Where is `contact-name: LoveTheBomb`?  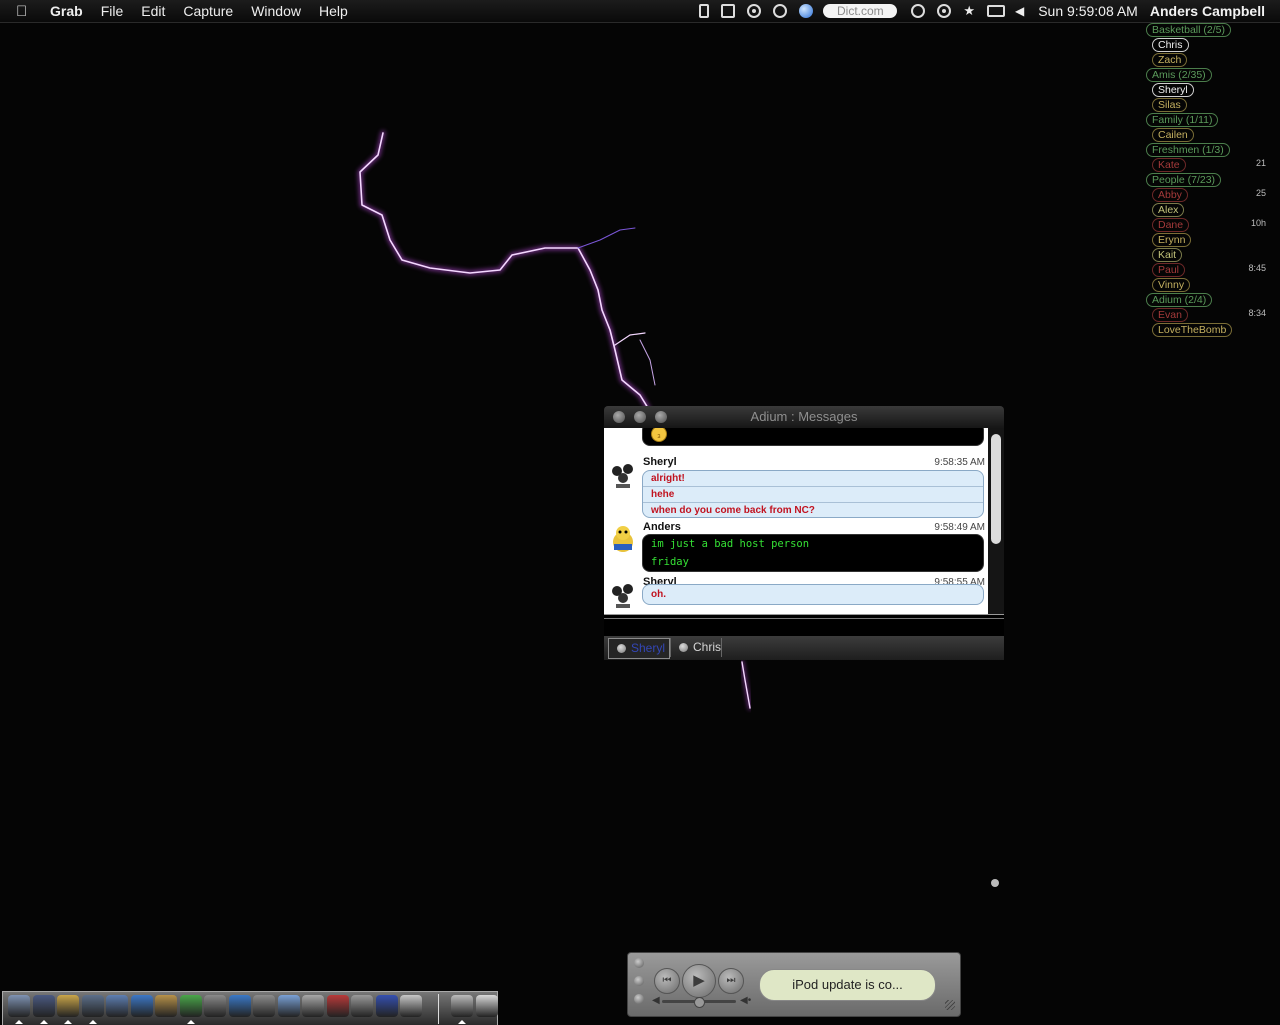
contact-name: LoveTheBomb is located at coordinates (1192, 330).